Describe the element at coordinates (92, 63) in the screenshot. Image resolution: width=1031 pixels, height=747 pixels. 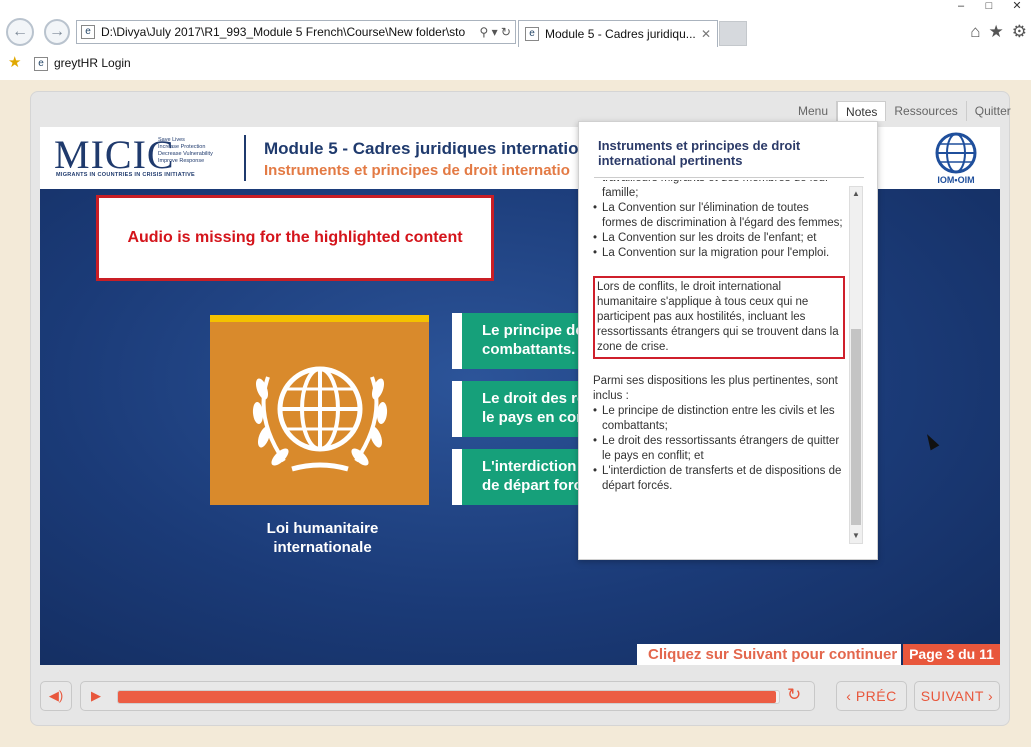
I see `favorite-label: greytHR Login` at that location.